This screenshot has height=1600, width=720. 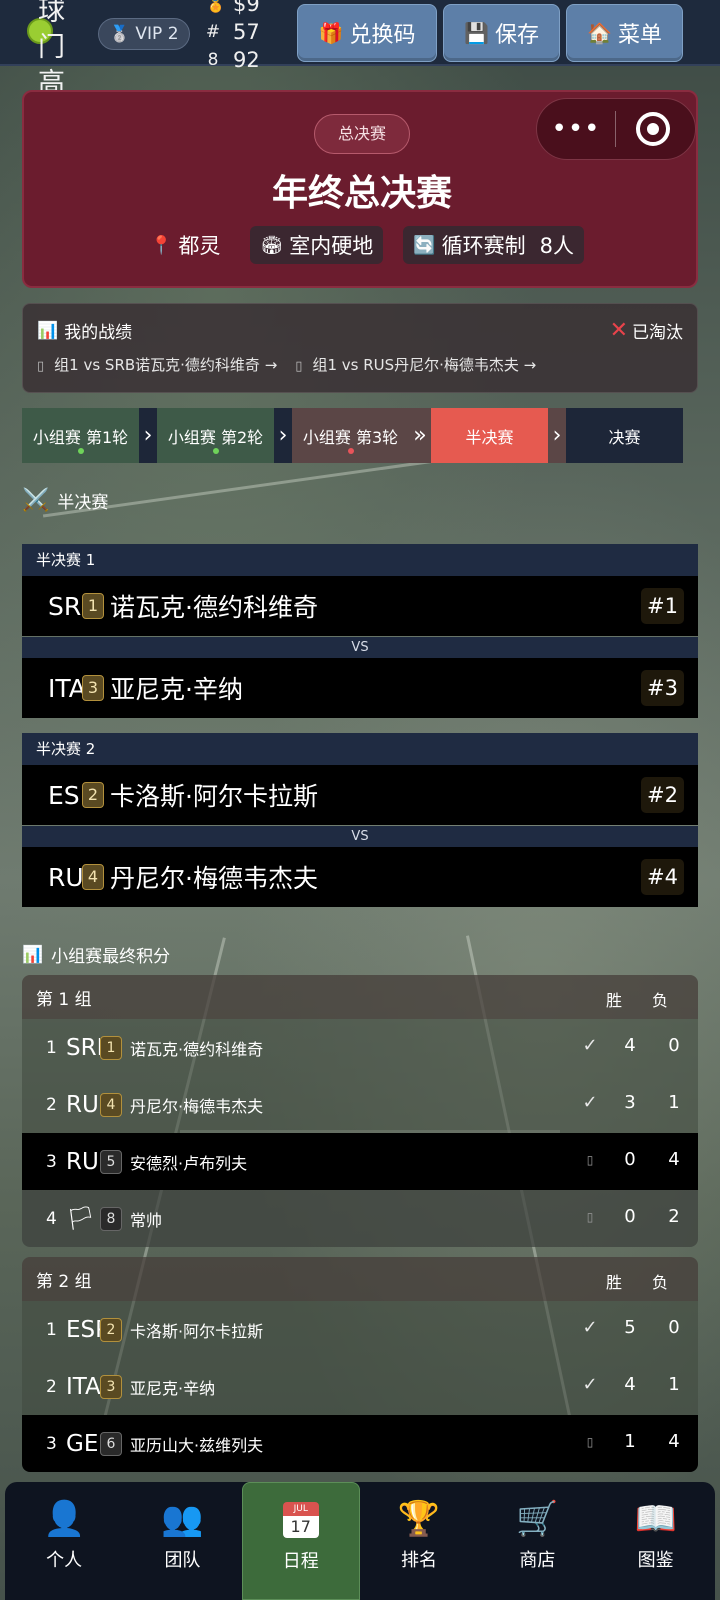 What do you see at coordinates (182, 1541) in the screenshot?
I see `nav-team: 👥 团队` at bounding box center [182, 1541].